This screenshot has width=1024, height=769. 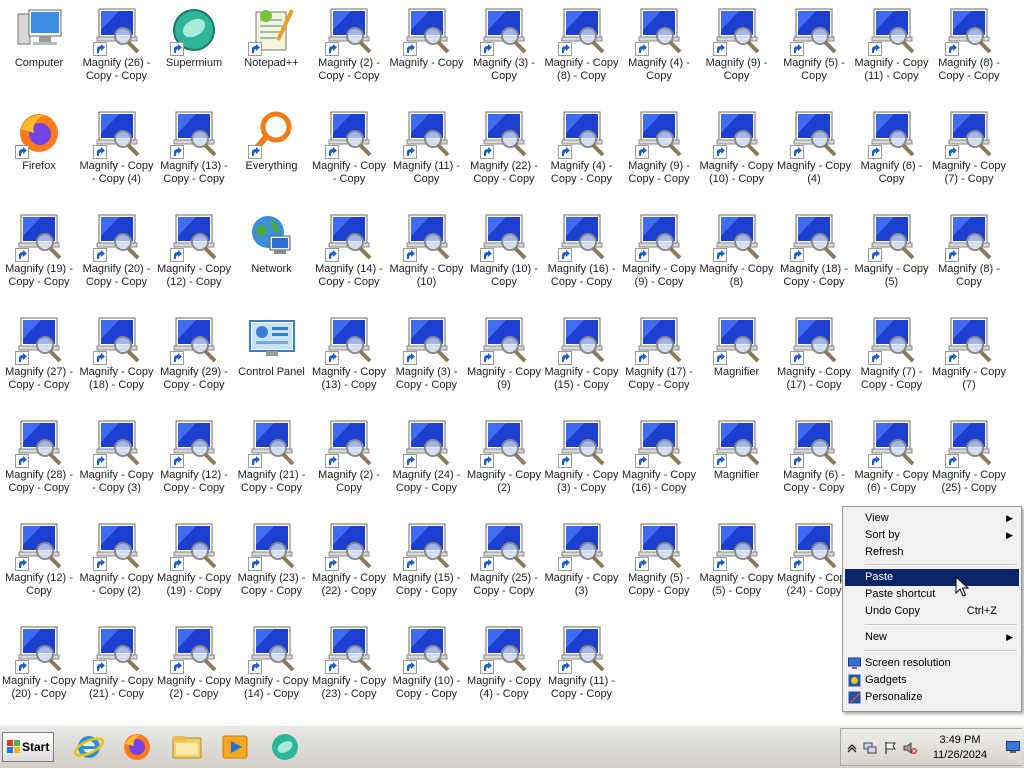 What do you see at coordinates (814, 358) in the screenshot?
I see `desktop-icon-magnify: Magnify - Copy (17) - Copy` at bounding box center [814, 358].